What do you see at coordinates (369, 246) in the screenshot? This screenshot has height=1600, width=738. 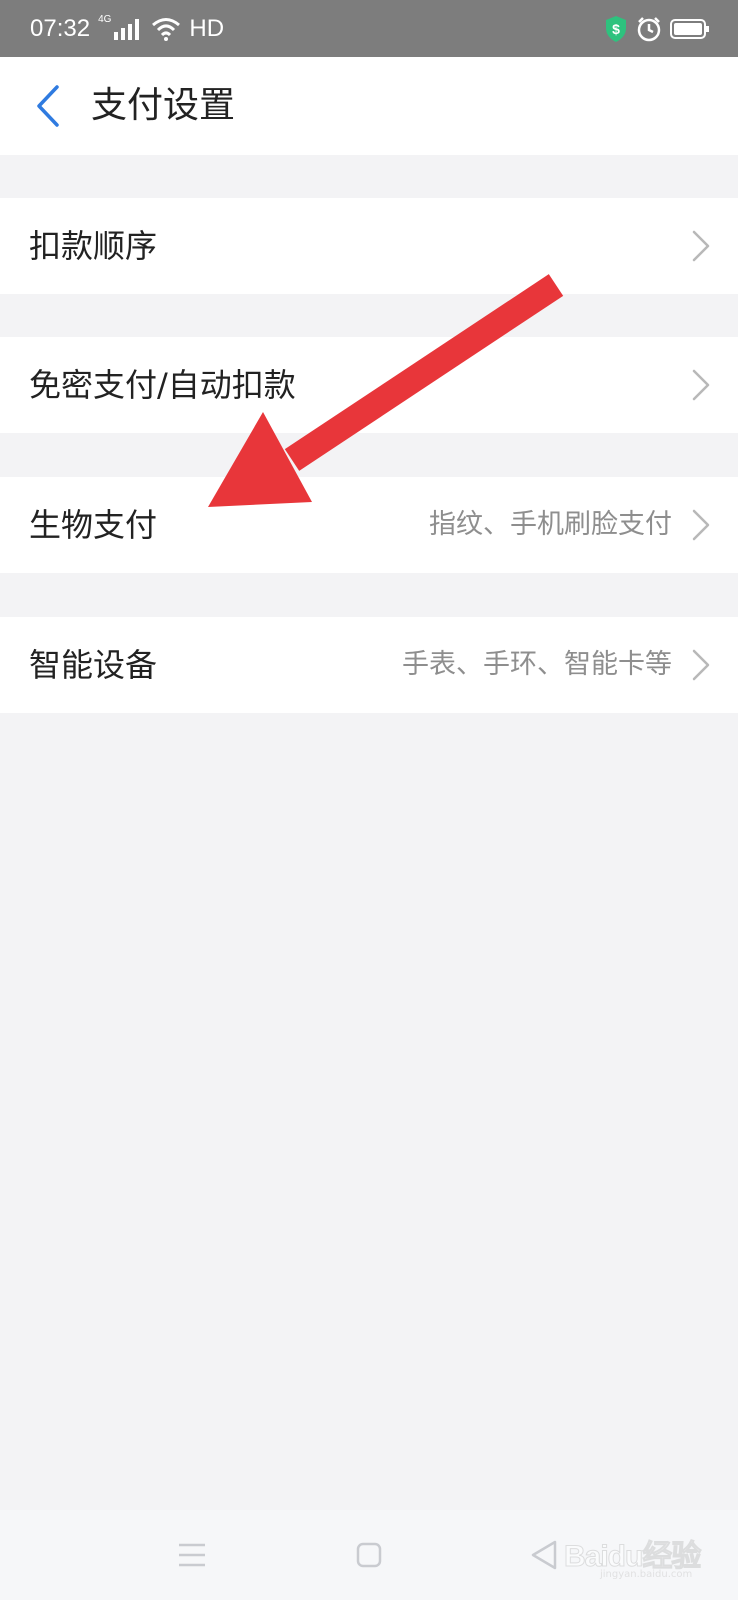 I see `setting-row-deduction-order: 扣款顺序` at bounding box center [369, 246].